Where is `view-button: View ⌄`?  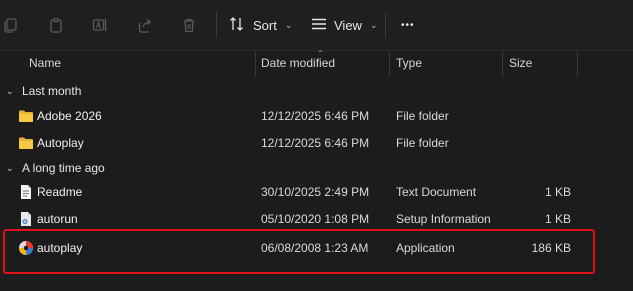
view-button: View ⌄ is located at coordinates (344, 25).